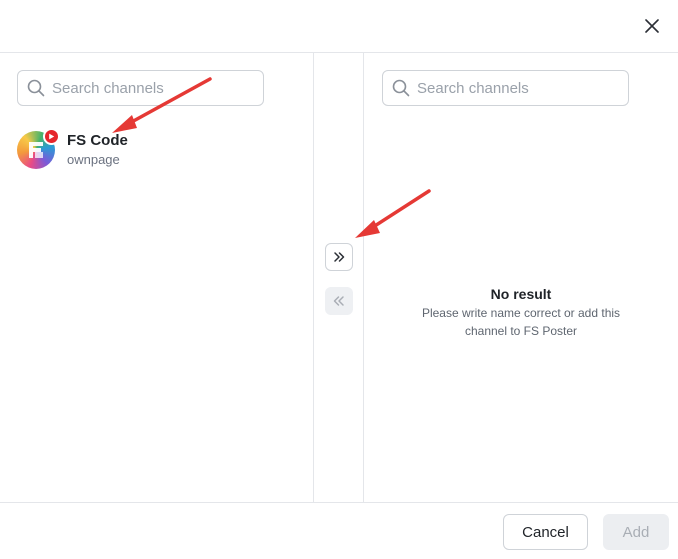 The image size is (678, 559). I want to click on channel-name: FS Code, so click(97, 140).